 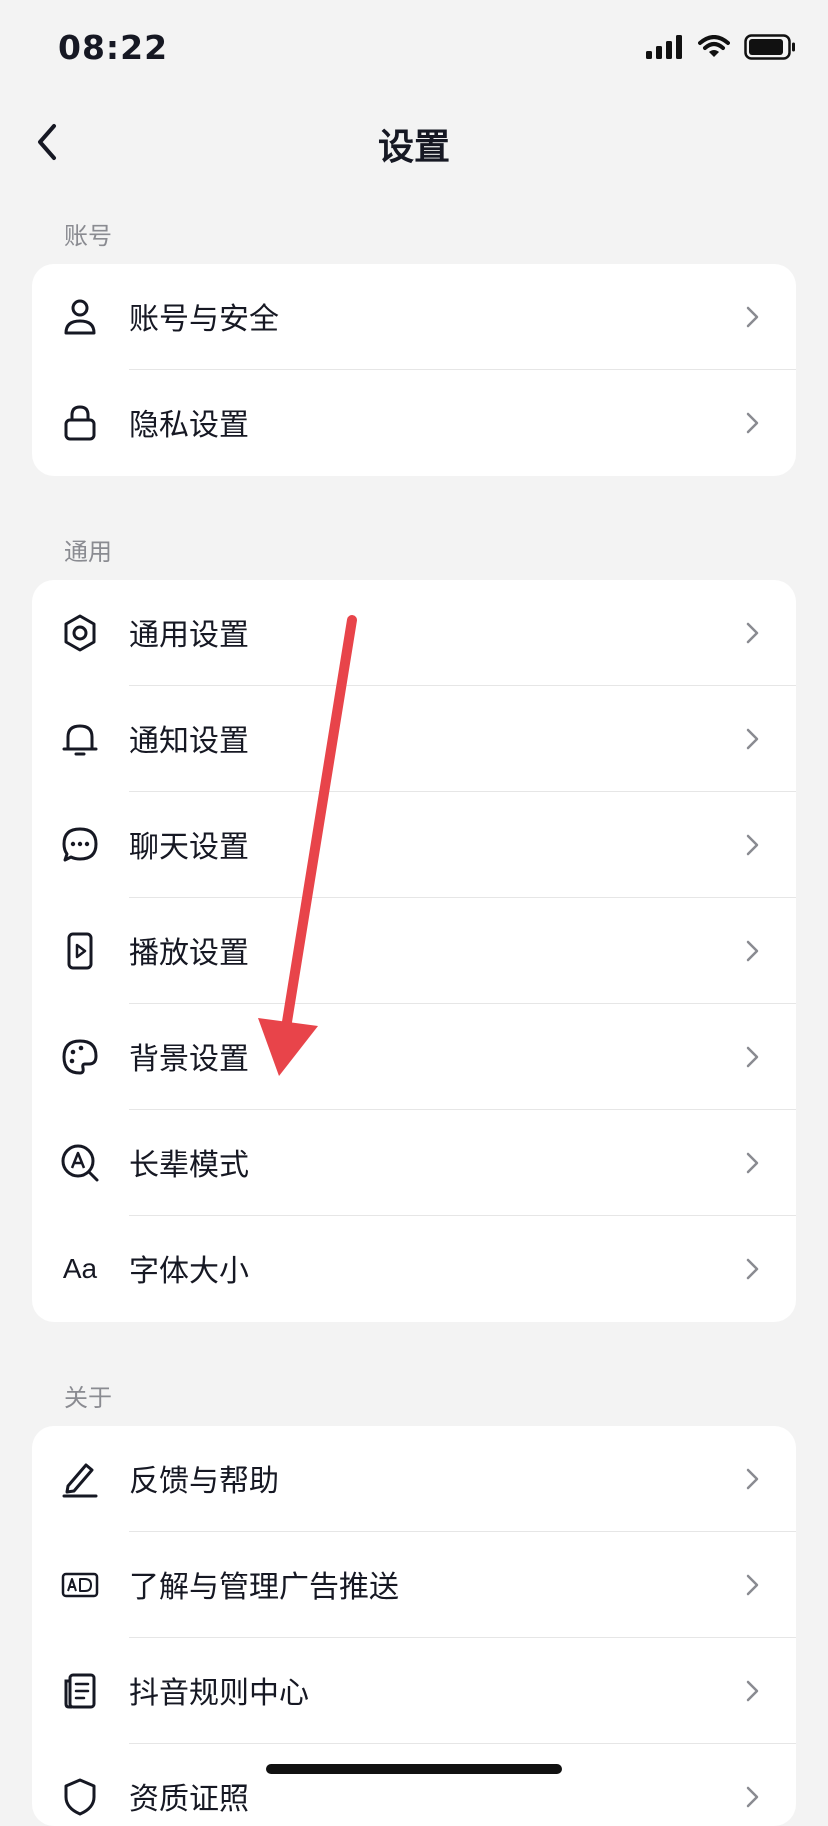 I want to click on palette-icon, so click(x=80, y=1057).